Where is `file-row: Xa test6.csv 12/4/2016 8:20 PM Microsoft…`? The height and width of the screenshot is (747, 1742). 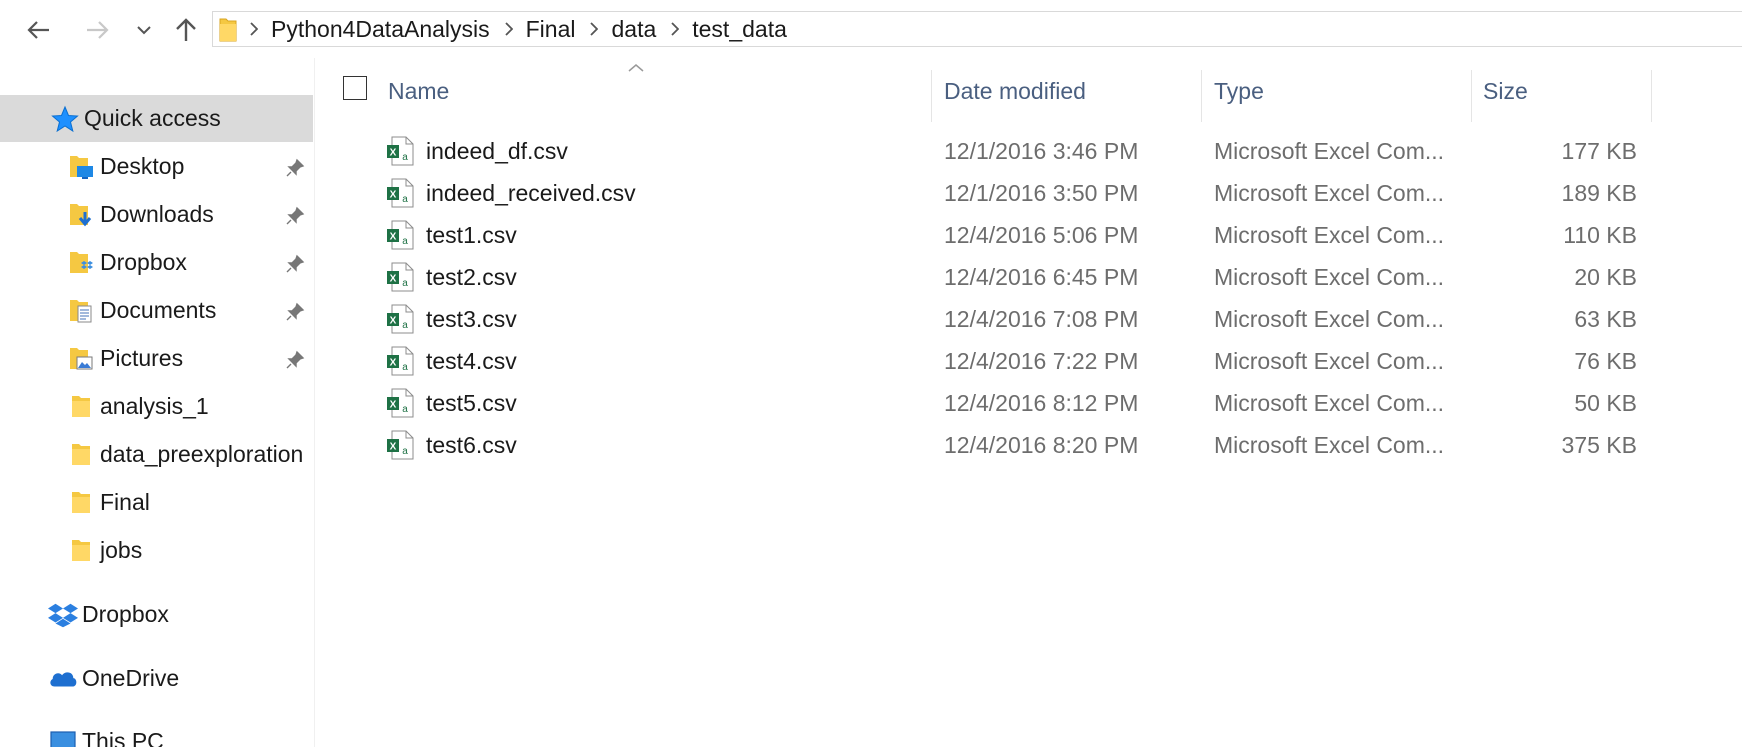 file-row: Xa test6.csv 12/4/2016 8:20 PM Microsoft… is located at coordinates (984, 445).